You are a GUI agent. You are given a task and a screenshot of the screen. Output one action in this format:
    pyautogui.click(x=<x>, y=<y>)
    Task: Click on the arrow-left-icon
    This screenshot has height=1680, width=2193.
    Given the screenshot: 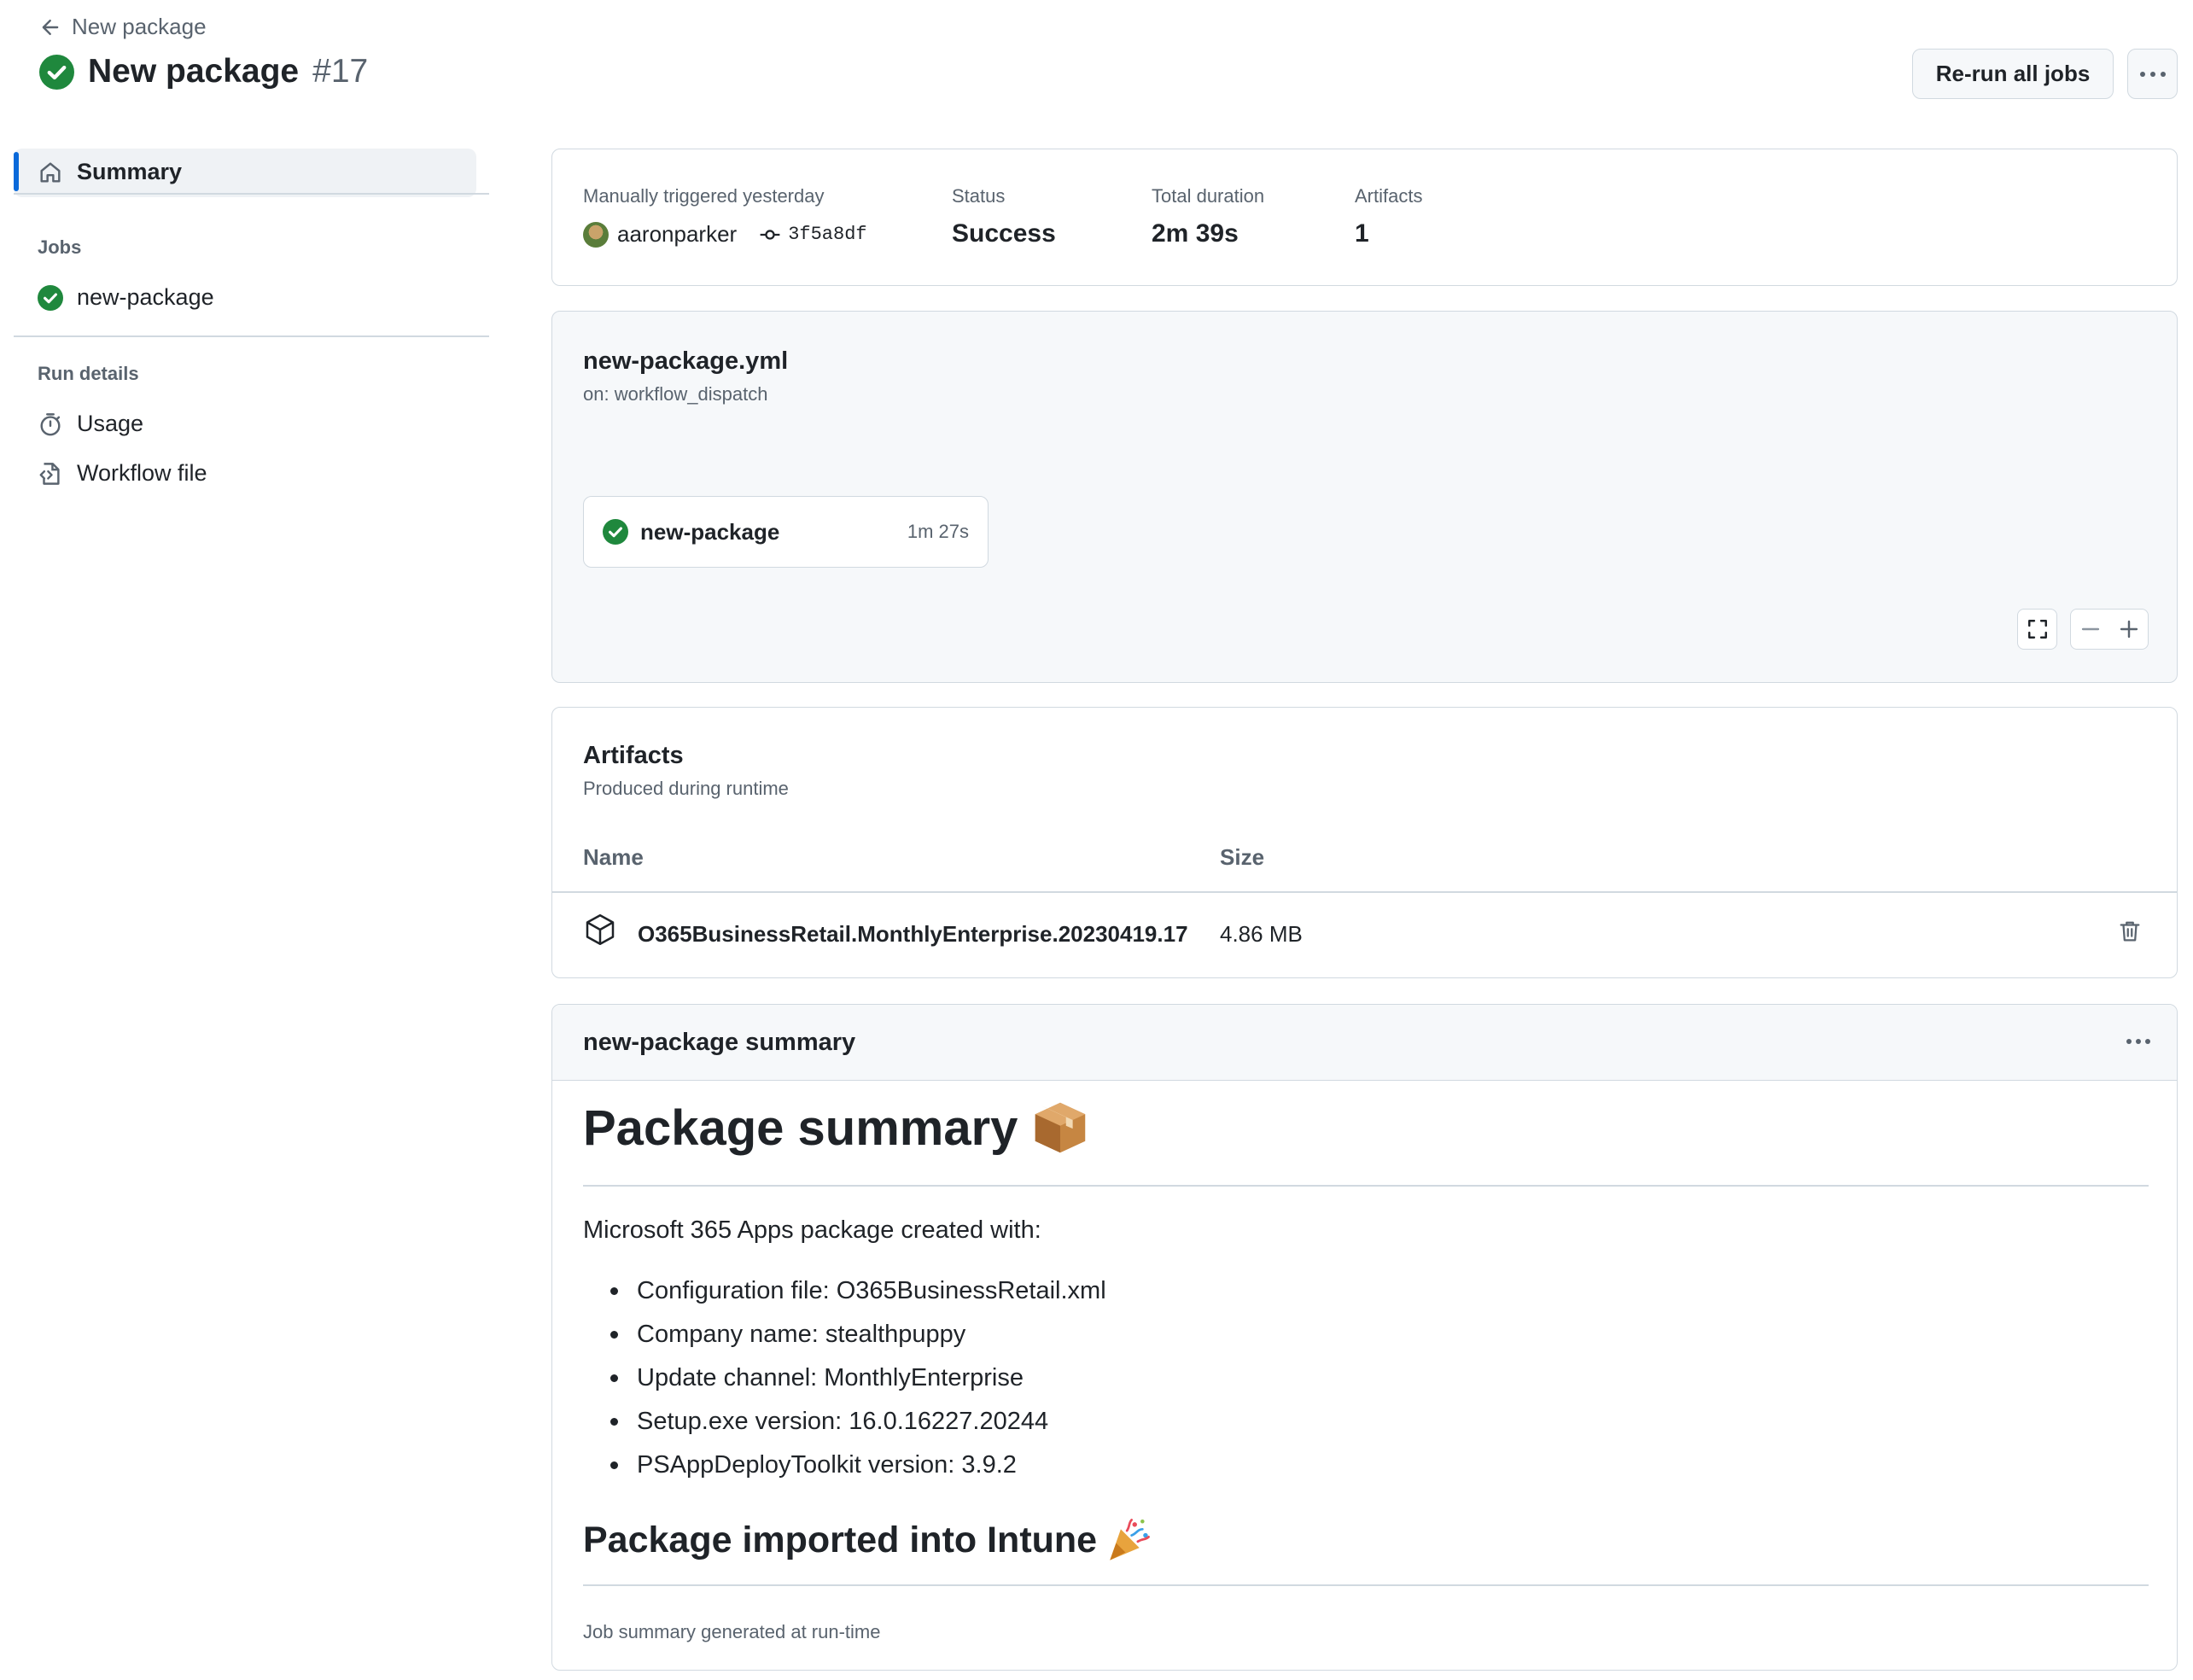 What is the action you would take?
    pyautogui.click(x=50, y=27)
    